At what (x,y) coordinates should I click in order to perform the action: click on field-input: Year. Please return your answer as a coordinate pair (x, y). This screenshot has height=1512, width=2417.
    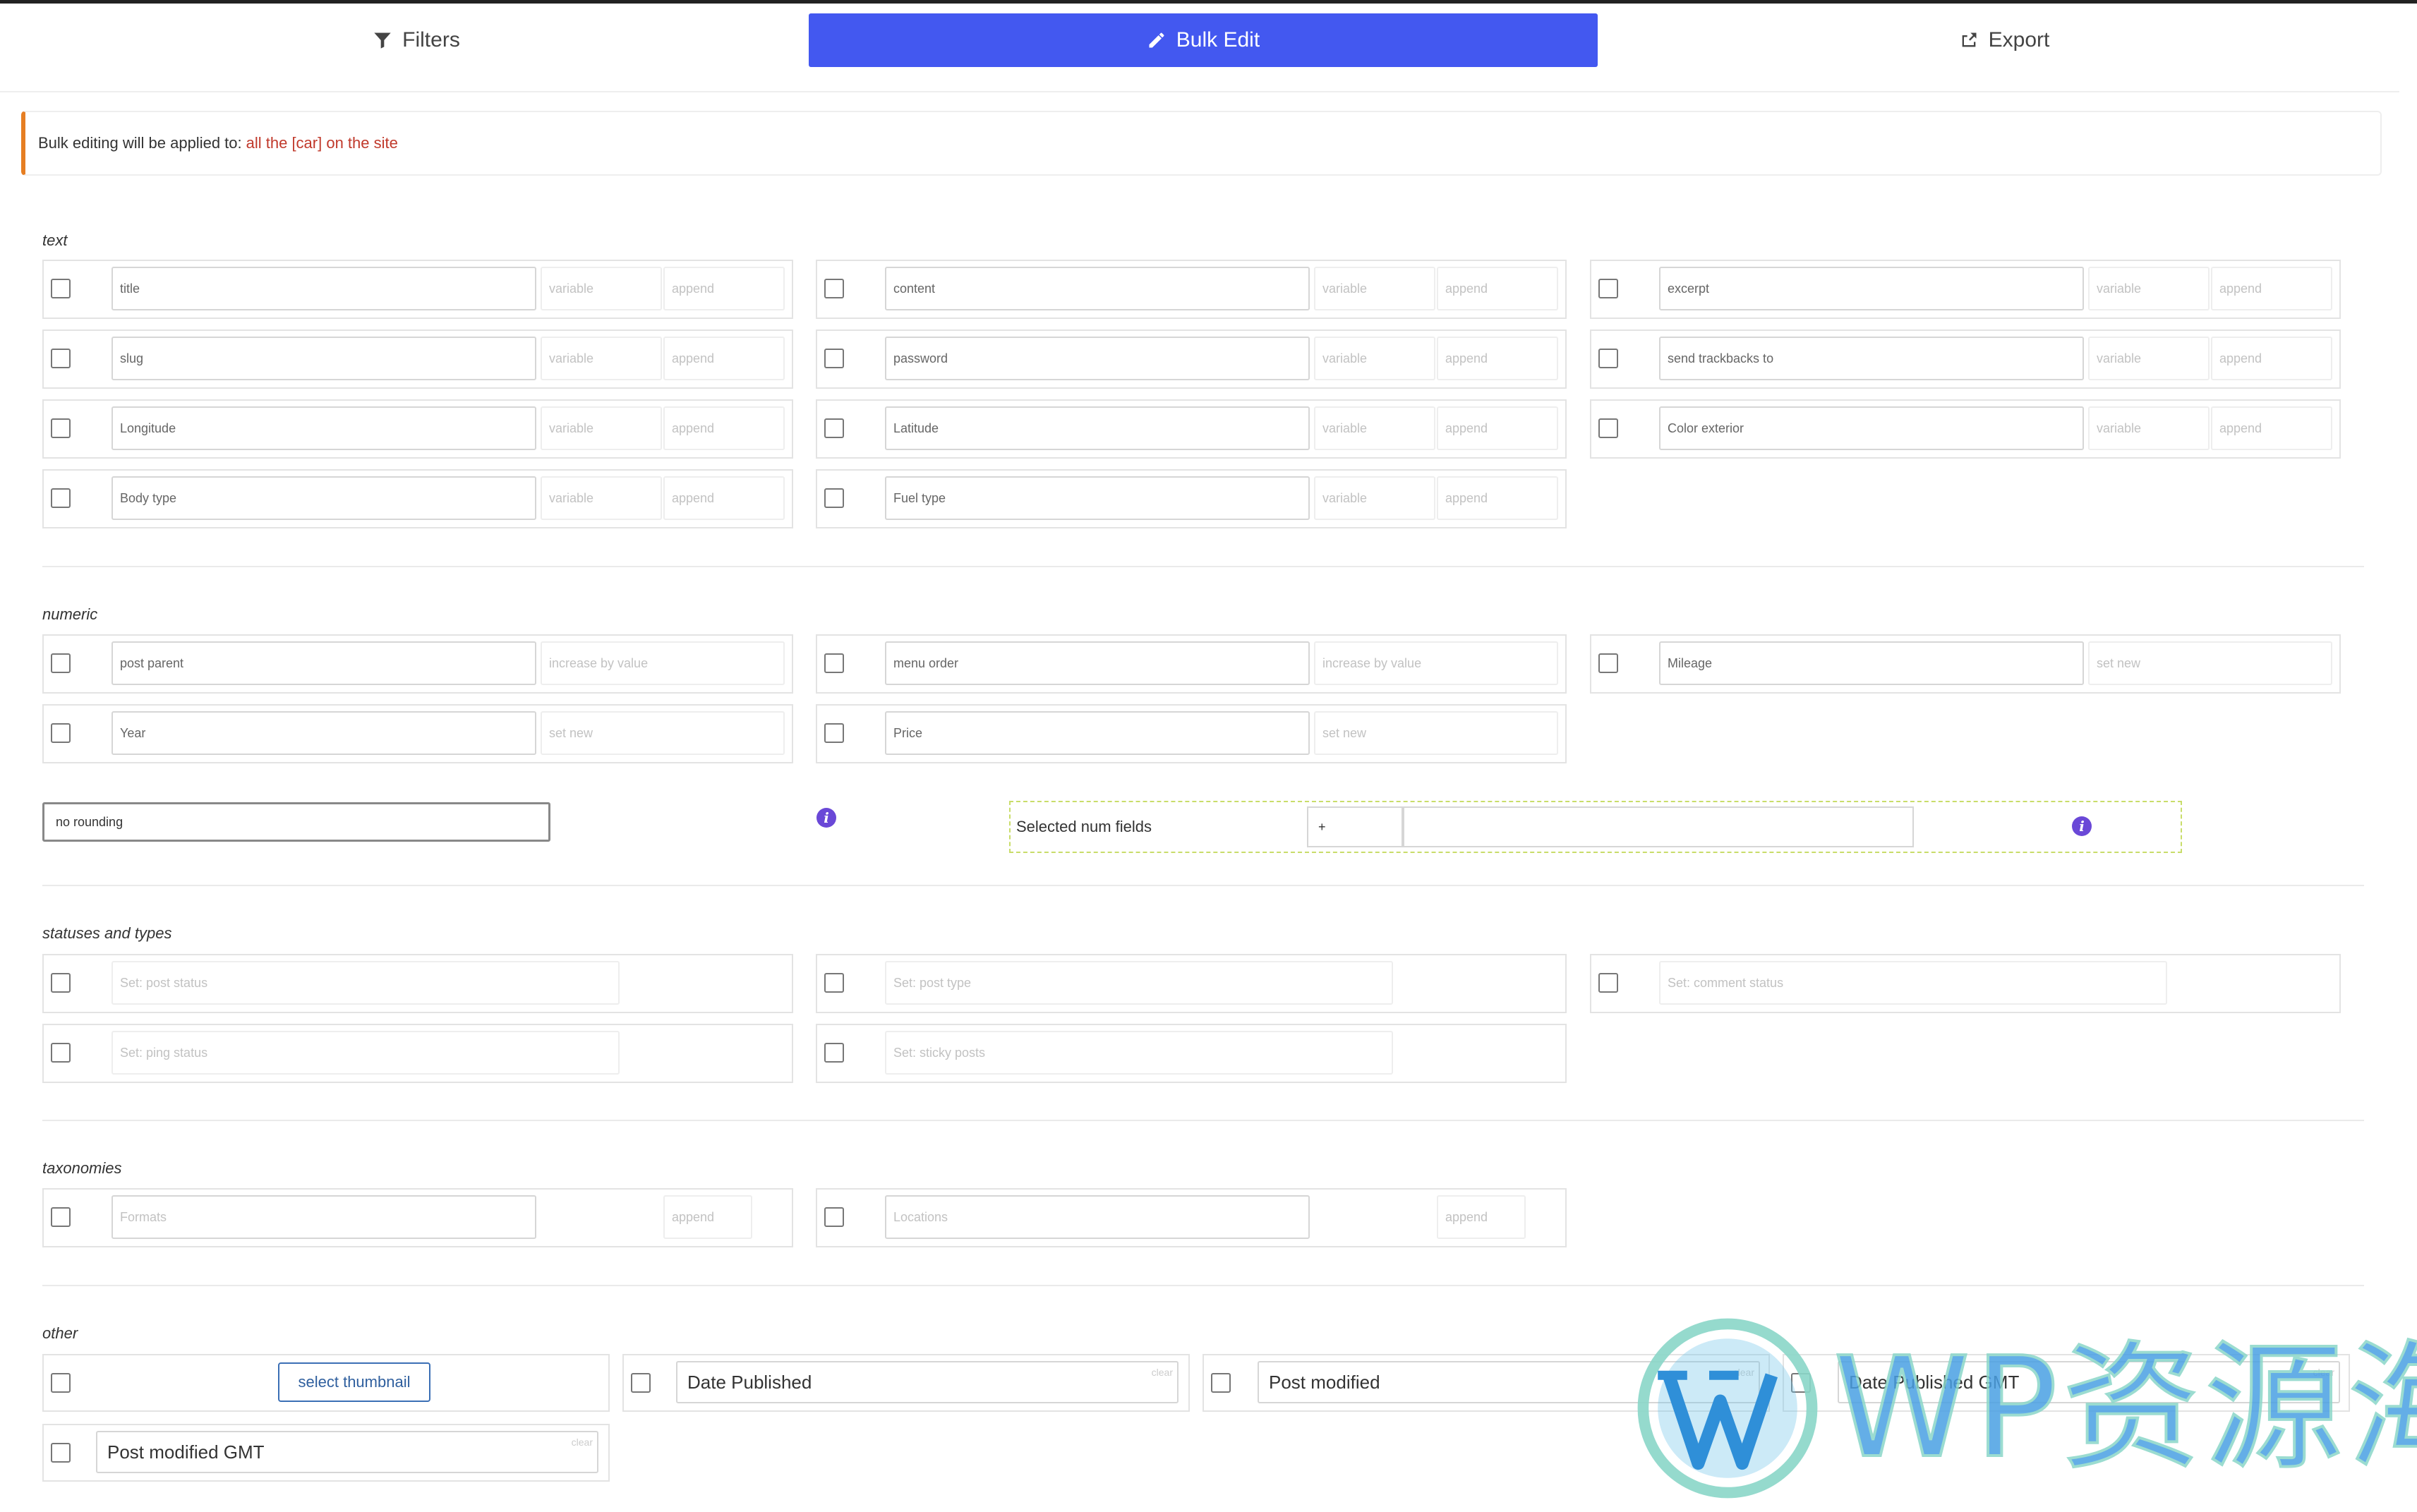
    Looking at the image, I should click on (323, 733).